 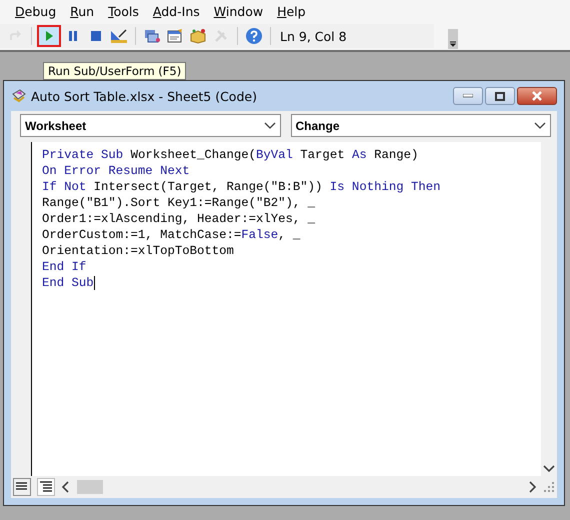 I want to click on procedure-dropdown: Change, so click(x=420, y=125).